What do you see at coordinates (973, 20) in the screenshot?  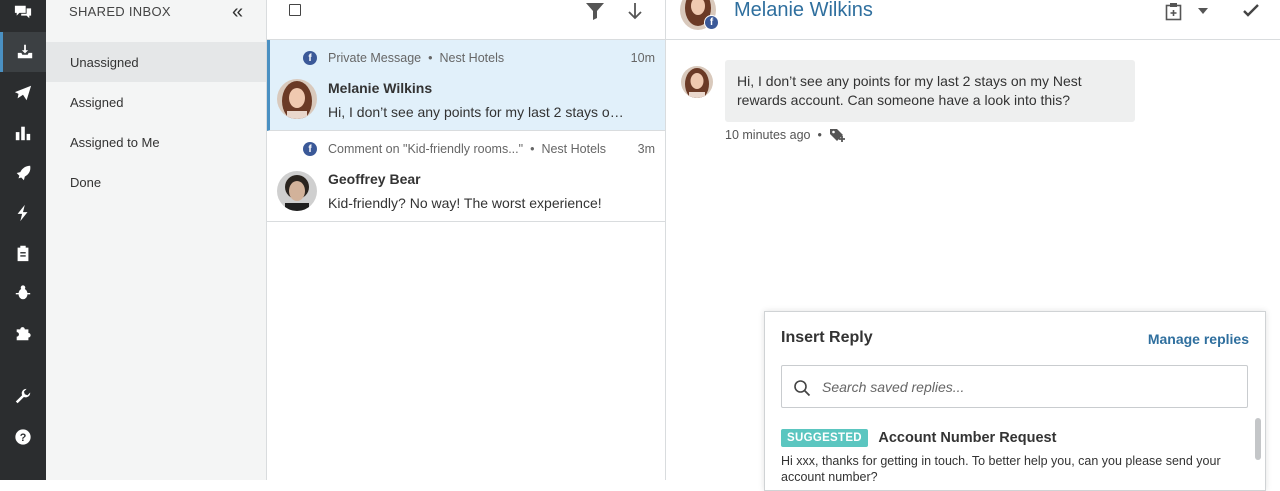 I see `detail-header: f Melanie Wilkins` at bounding box center [973, 20].